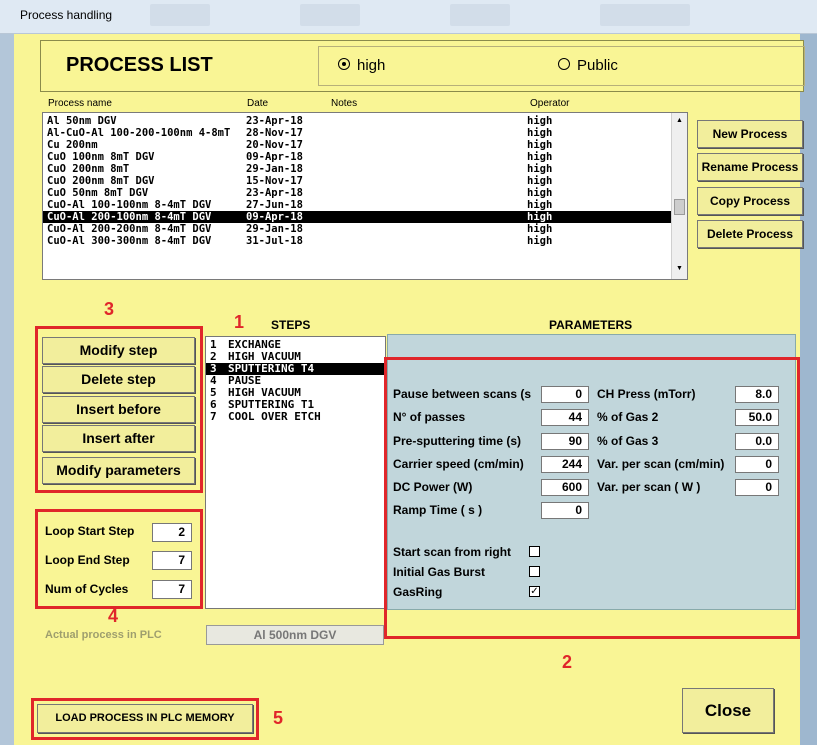  Describe the element at coordinates (357, 241) in the screenshot. I see `process-row: CuO-Al 300-300nm 8-4mT DGV 31-Jul-18 high` at that location.